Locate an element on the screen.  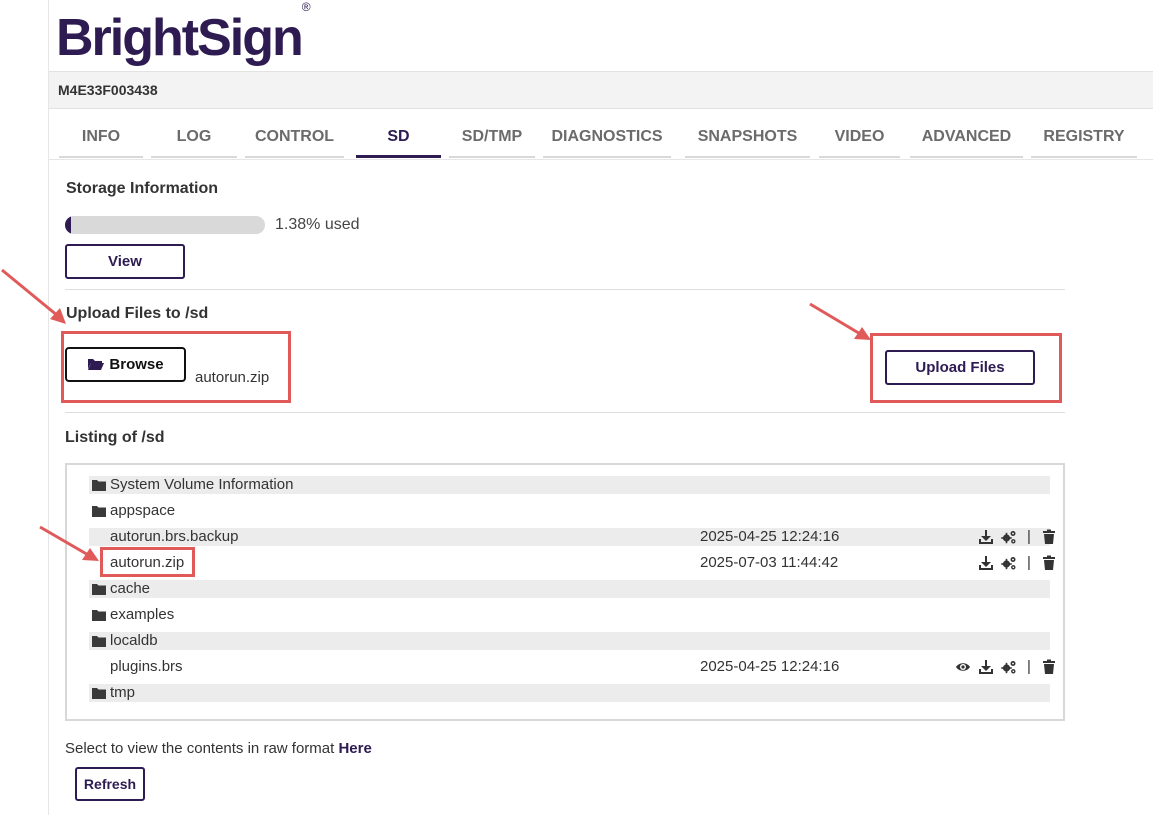
browse-button: Browse is located at coordinates (125, 364).